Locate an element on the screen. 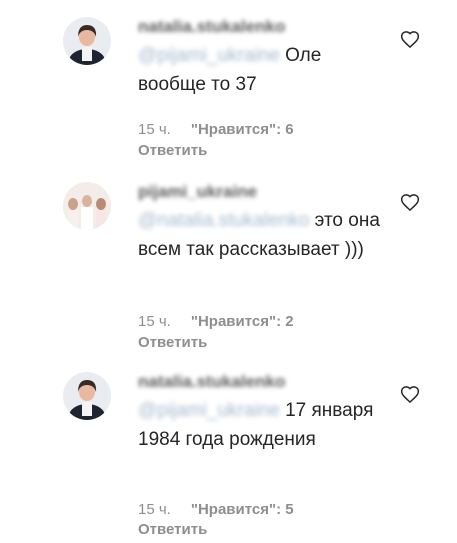 This screenshot has height=543, width=457. comment-mention: @natalia.stukalenko is located at coordinates (223, 220).